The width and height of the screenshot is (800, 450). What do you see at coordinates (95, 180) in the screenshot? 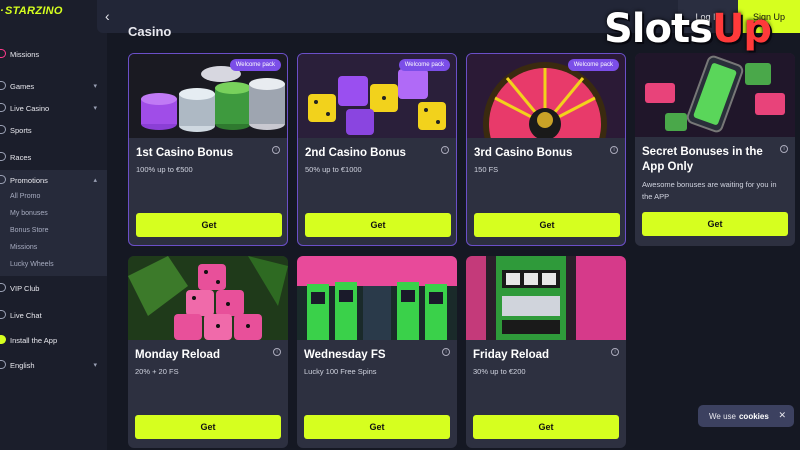
I see `chevron-up-icon: ▴` at bounding box center [95, 180].